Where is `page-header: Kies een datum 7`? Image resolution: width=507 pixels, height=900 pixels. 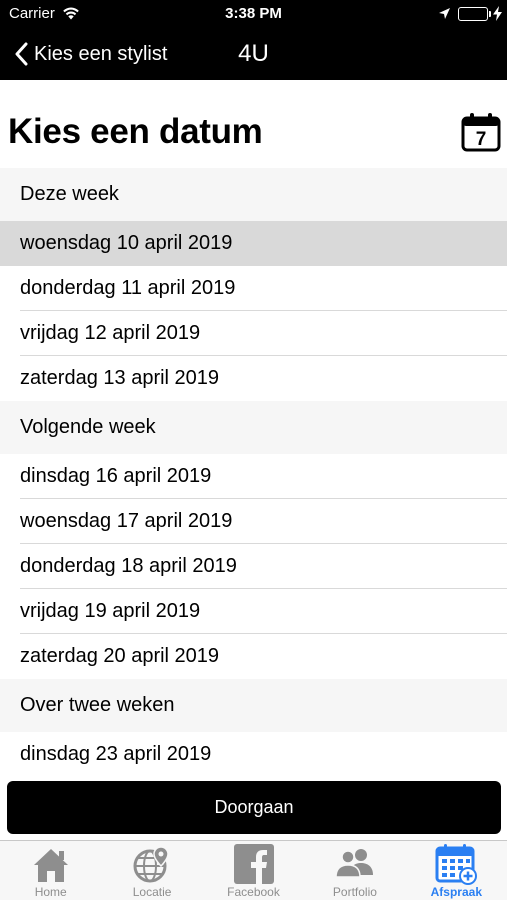 page-header: Kies een datum 7 is located at coordinates (253, 124).